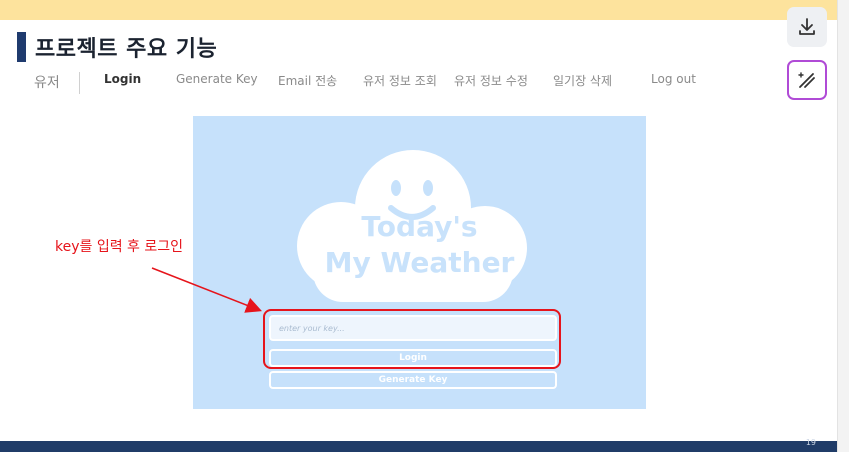 This screenshot has width=849, height=452. I want to click on page-number: 19, so click(810, 442).